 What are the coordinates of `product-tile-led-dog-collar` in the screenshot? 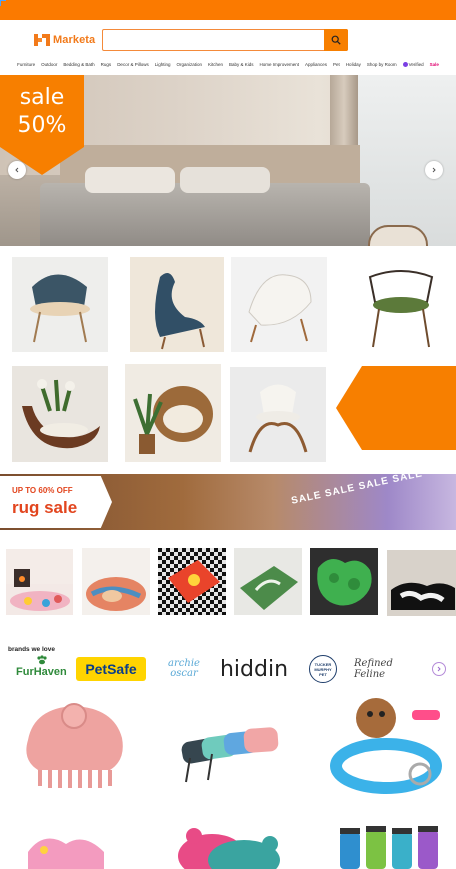 It's located at (387, 748).